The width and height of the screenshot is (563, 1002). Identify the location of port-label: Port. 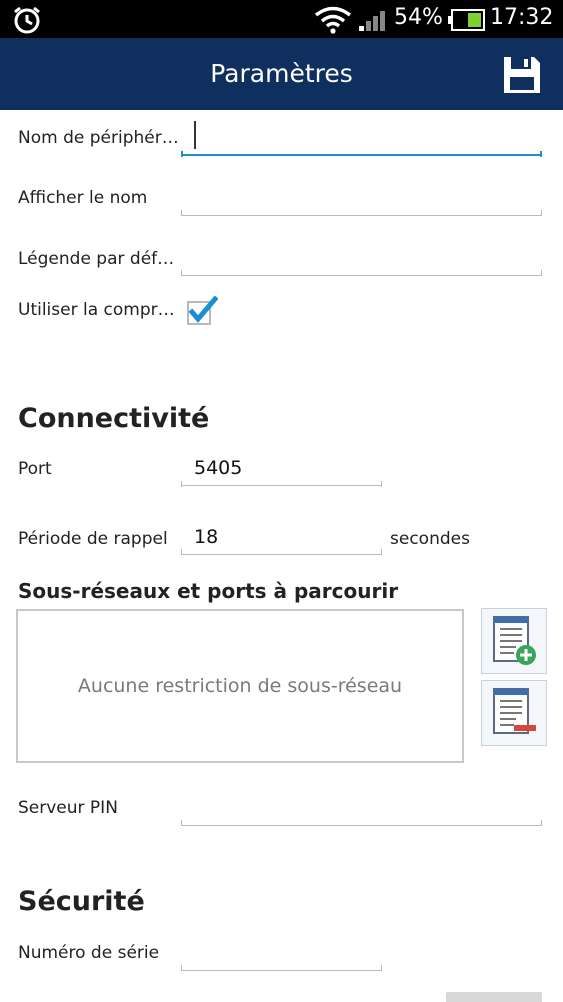
(35, 469).